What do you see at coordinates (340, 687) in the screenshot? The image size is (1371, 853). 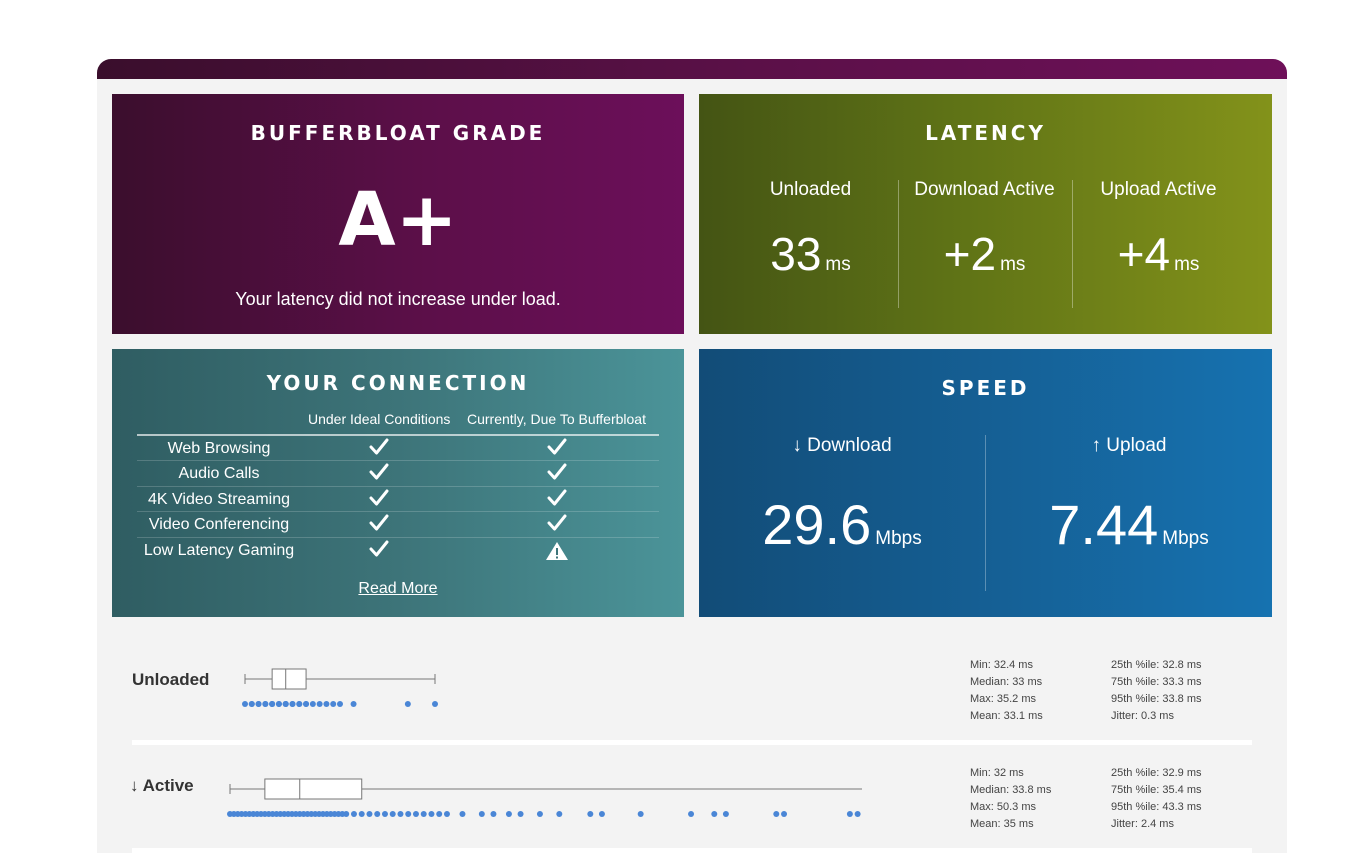 I see `unloaded-boxplot` at bounding box center [340, 687].